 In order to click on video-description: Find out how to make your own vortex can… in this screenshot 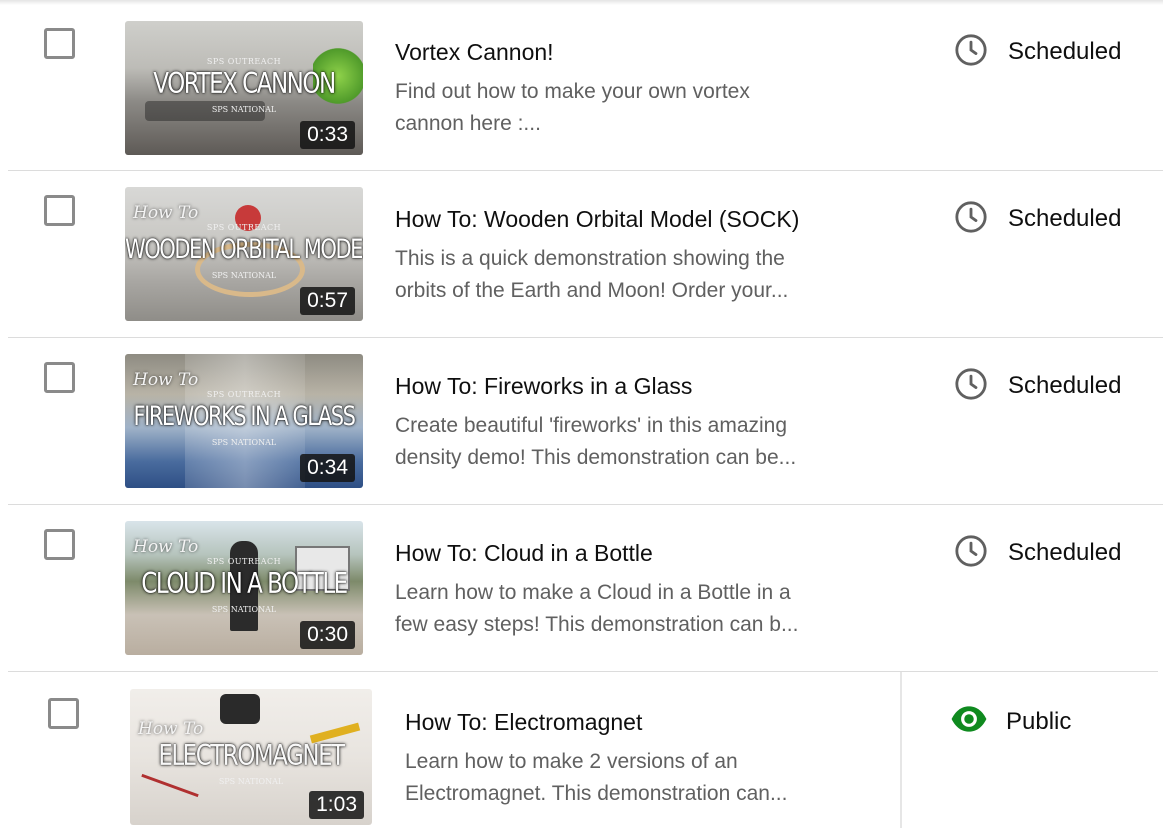, I will do `click(630, 108)`.